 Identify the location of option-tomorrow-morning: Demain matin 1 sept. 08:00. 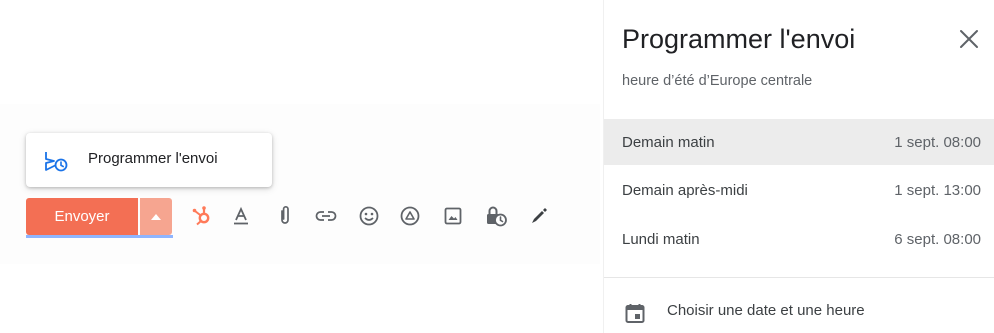
(799, 142).